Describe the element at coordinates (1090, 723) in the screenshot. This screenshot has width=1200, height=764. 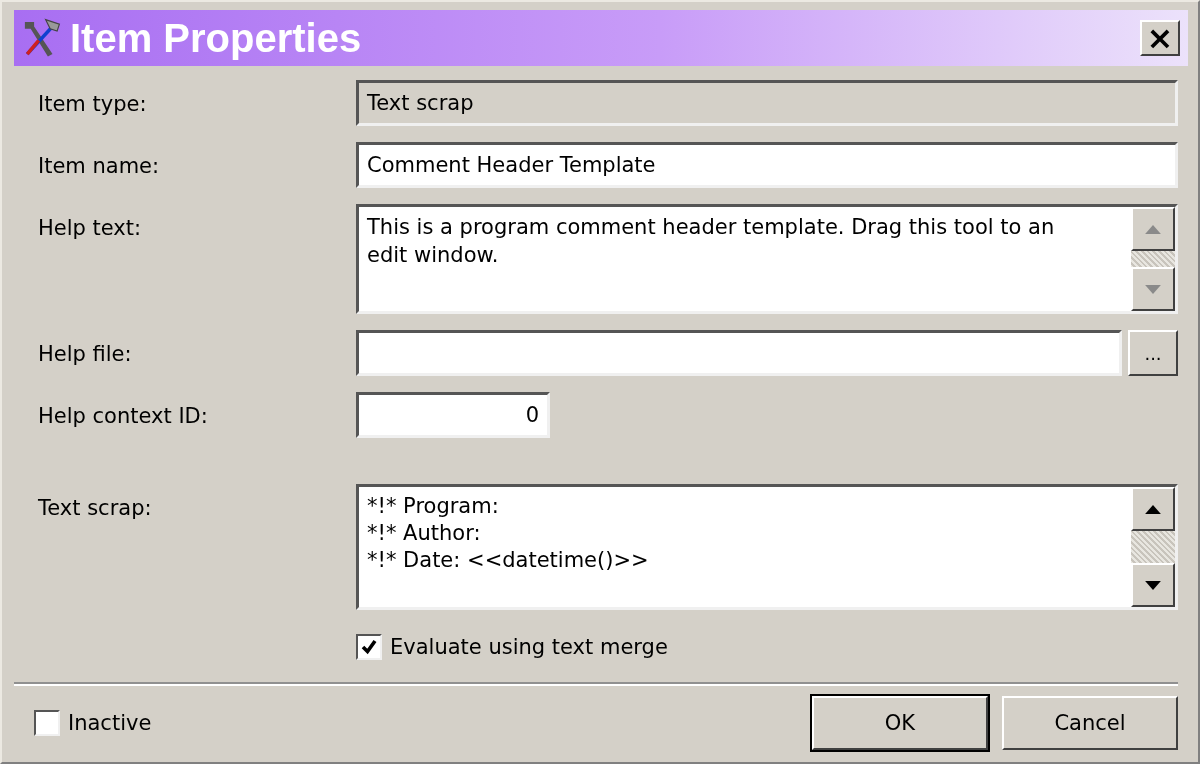
I see `cancel-button: Cancel` at that location.